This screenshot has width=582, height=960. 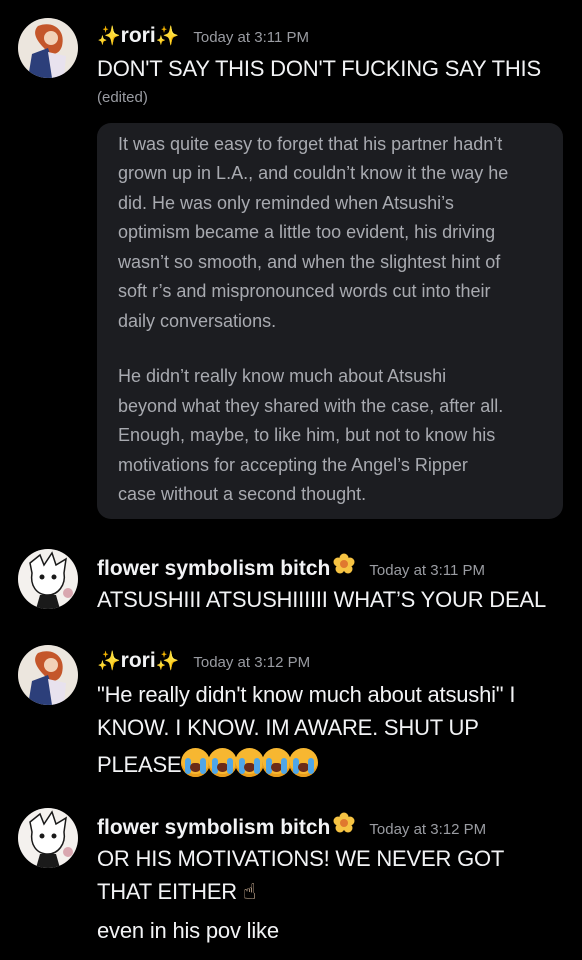 I want to click on message-header: flower symbolism bitch Today at 3:12 PM, so click(x=291, y=827).